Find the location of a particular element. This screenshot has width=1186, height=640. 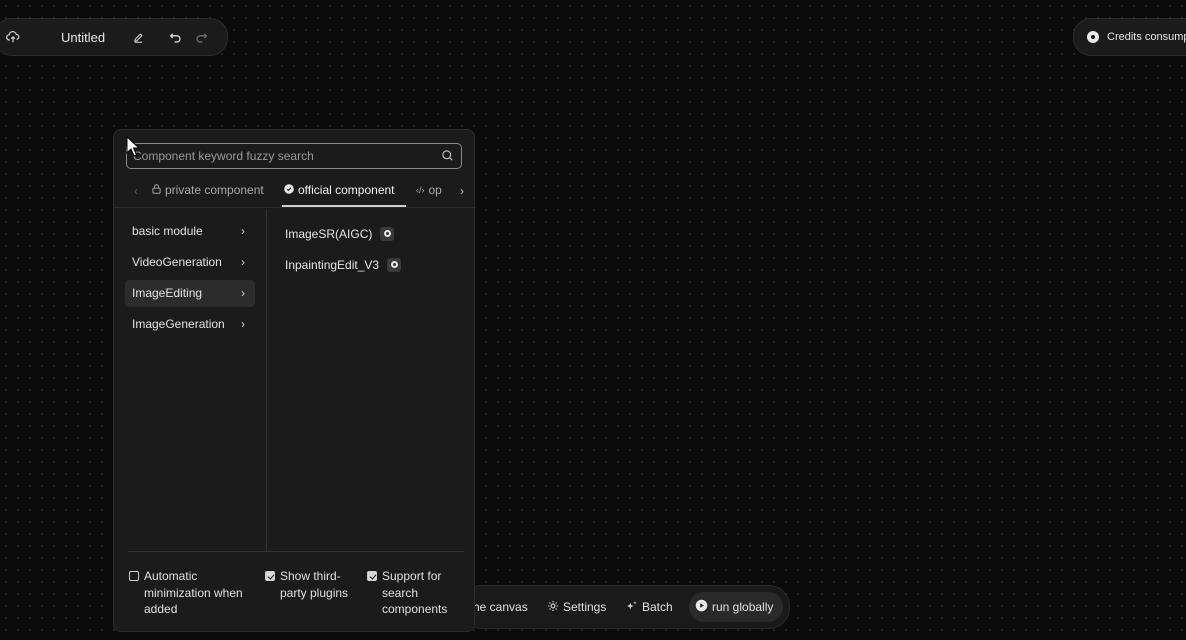

undo-icon is located at coordinates (175, 37).